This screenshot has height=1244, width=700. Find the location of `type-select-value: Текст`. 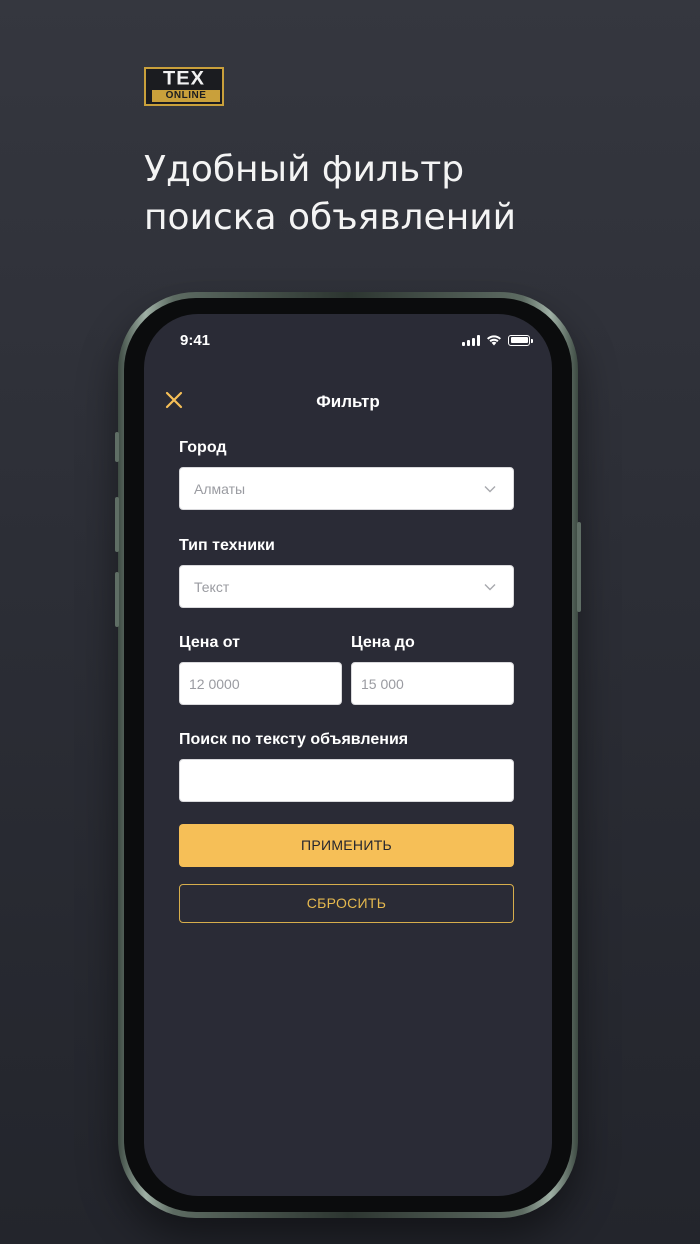

type-select-value: Текст is located at coordinates (212, 586).